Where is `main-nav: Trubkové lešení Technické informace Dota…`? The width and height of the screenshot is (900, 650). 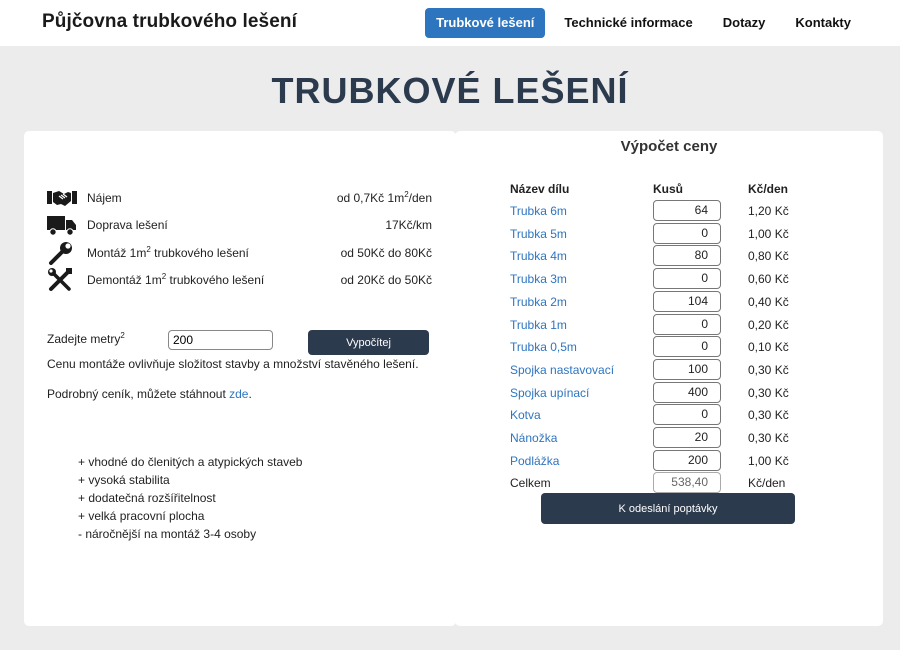
main-nav: Trubkové lešení Technické informace Dota… is located at coordinates (639, 23).